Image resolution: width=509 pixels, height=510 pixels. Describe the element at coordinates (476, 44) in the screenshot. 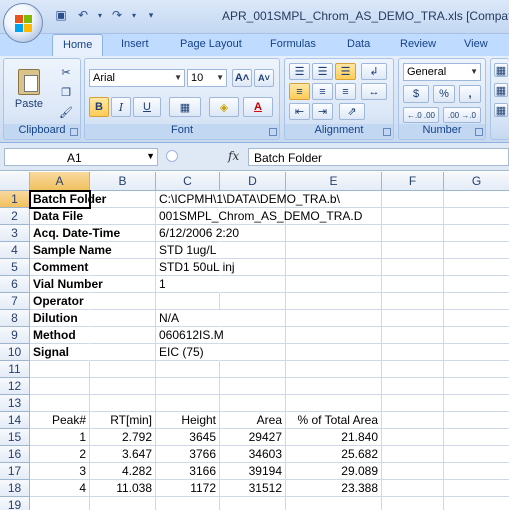

I see `tab-view: View` at that location.